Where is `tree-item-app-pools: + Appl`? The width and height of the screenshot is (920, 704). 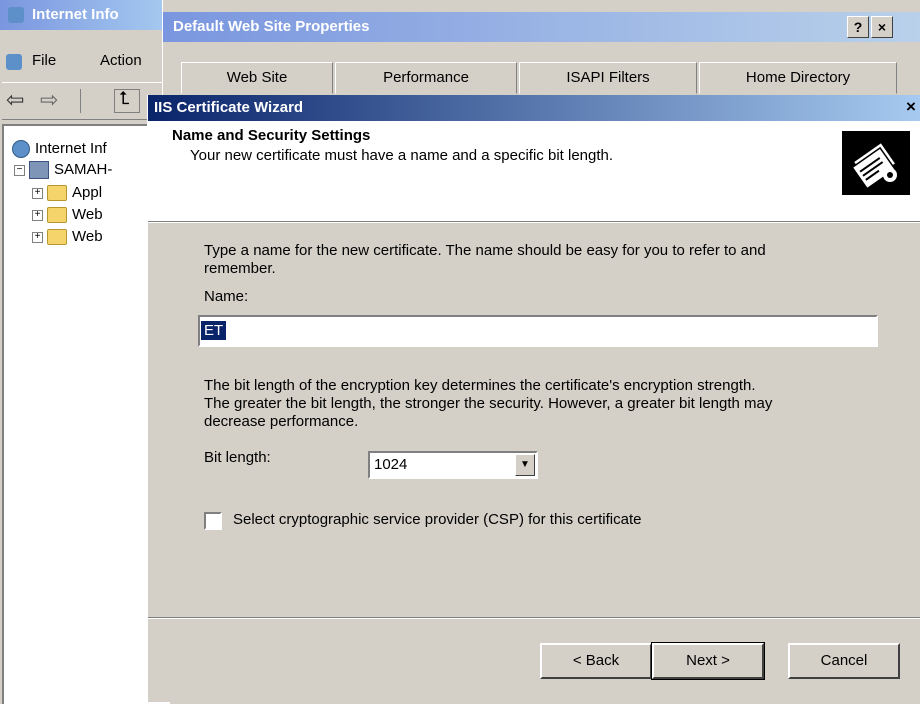
tree-item-app-pools: + Appl is located at coordinates (67, 193).